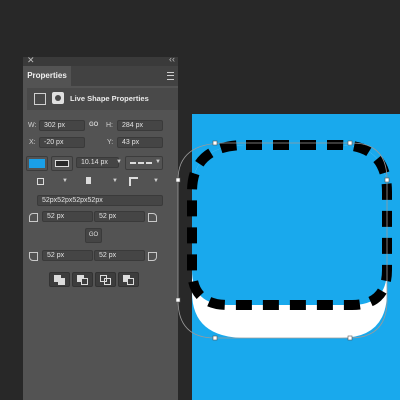 The height and width of the screenshot is (400, 400). Describe the element at coordinates (100, 60) in the screenshot. I see `panel-title-bar: ✕ ‹‹` at that location.